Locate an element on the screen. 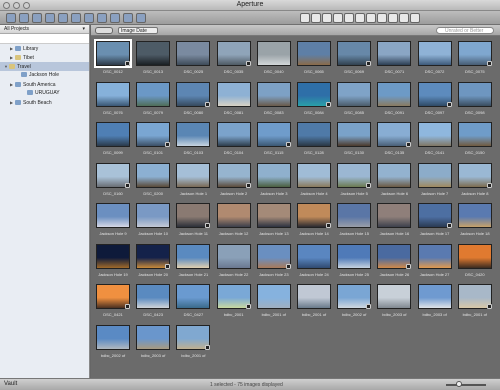  thumbnail: DSC_0115 is located at coordinates (274, 140).